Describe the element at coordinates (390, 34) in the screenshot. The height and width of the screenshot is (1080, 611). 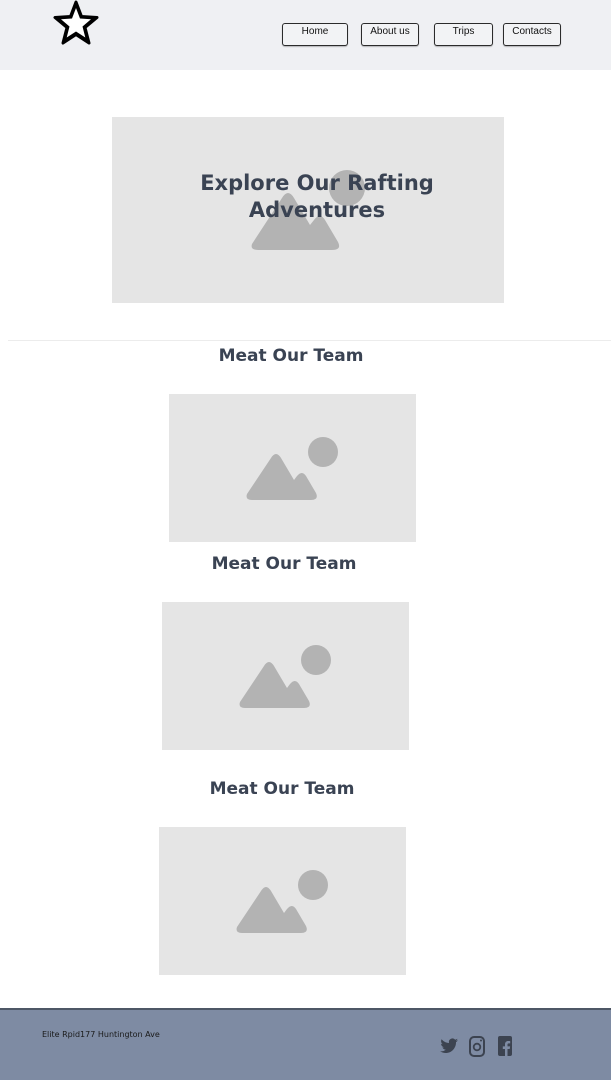
I see `nav-about-us-button: About us` at that location.